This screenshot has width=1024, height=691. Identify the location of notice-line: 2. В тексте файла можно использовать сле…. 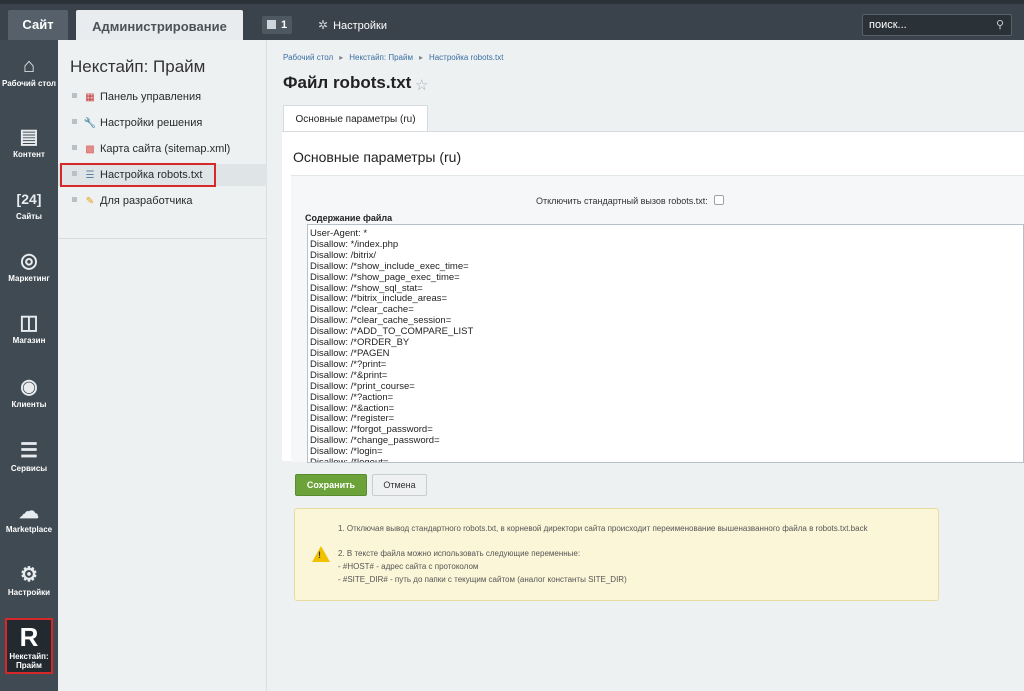
(459, 553).